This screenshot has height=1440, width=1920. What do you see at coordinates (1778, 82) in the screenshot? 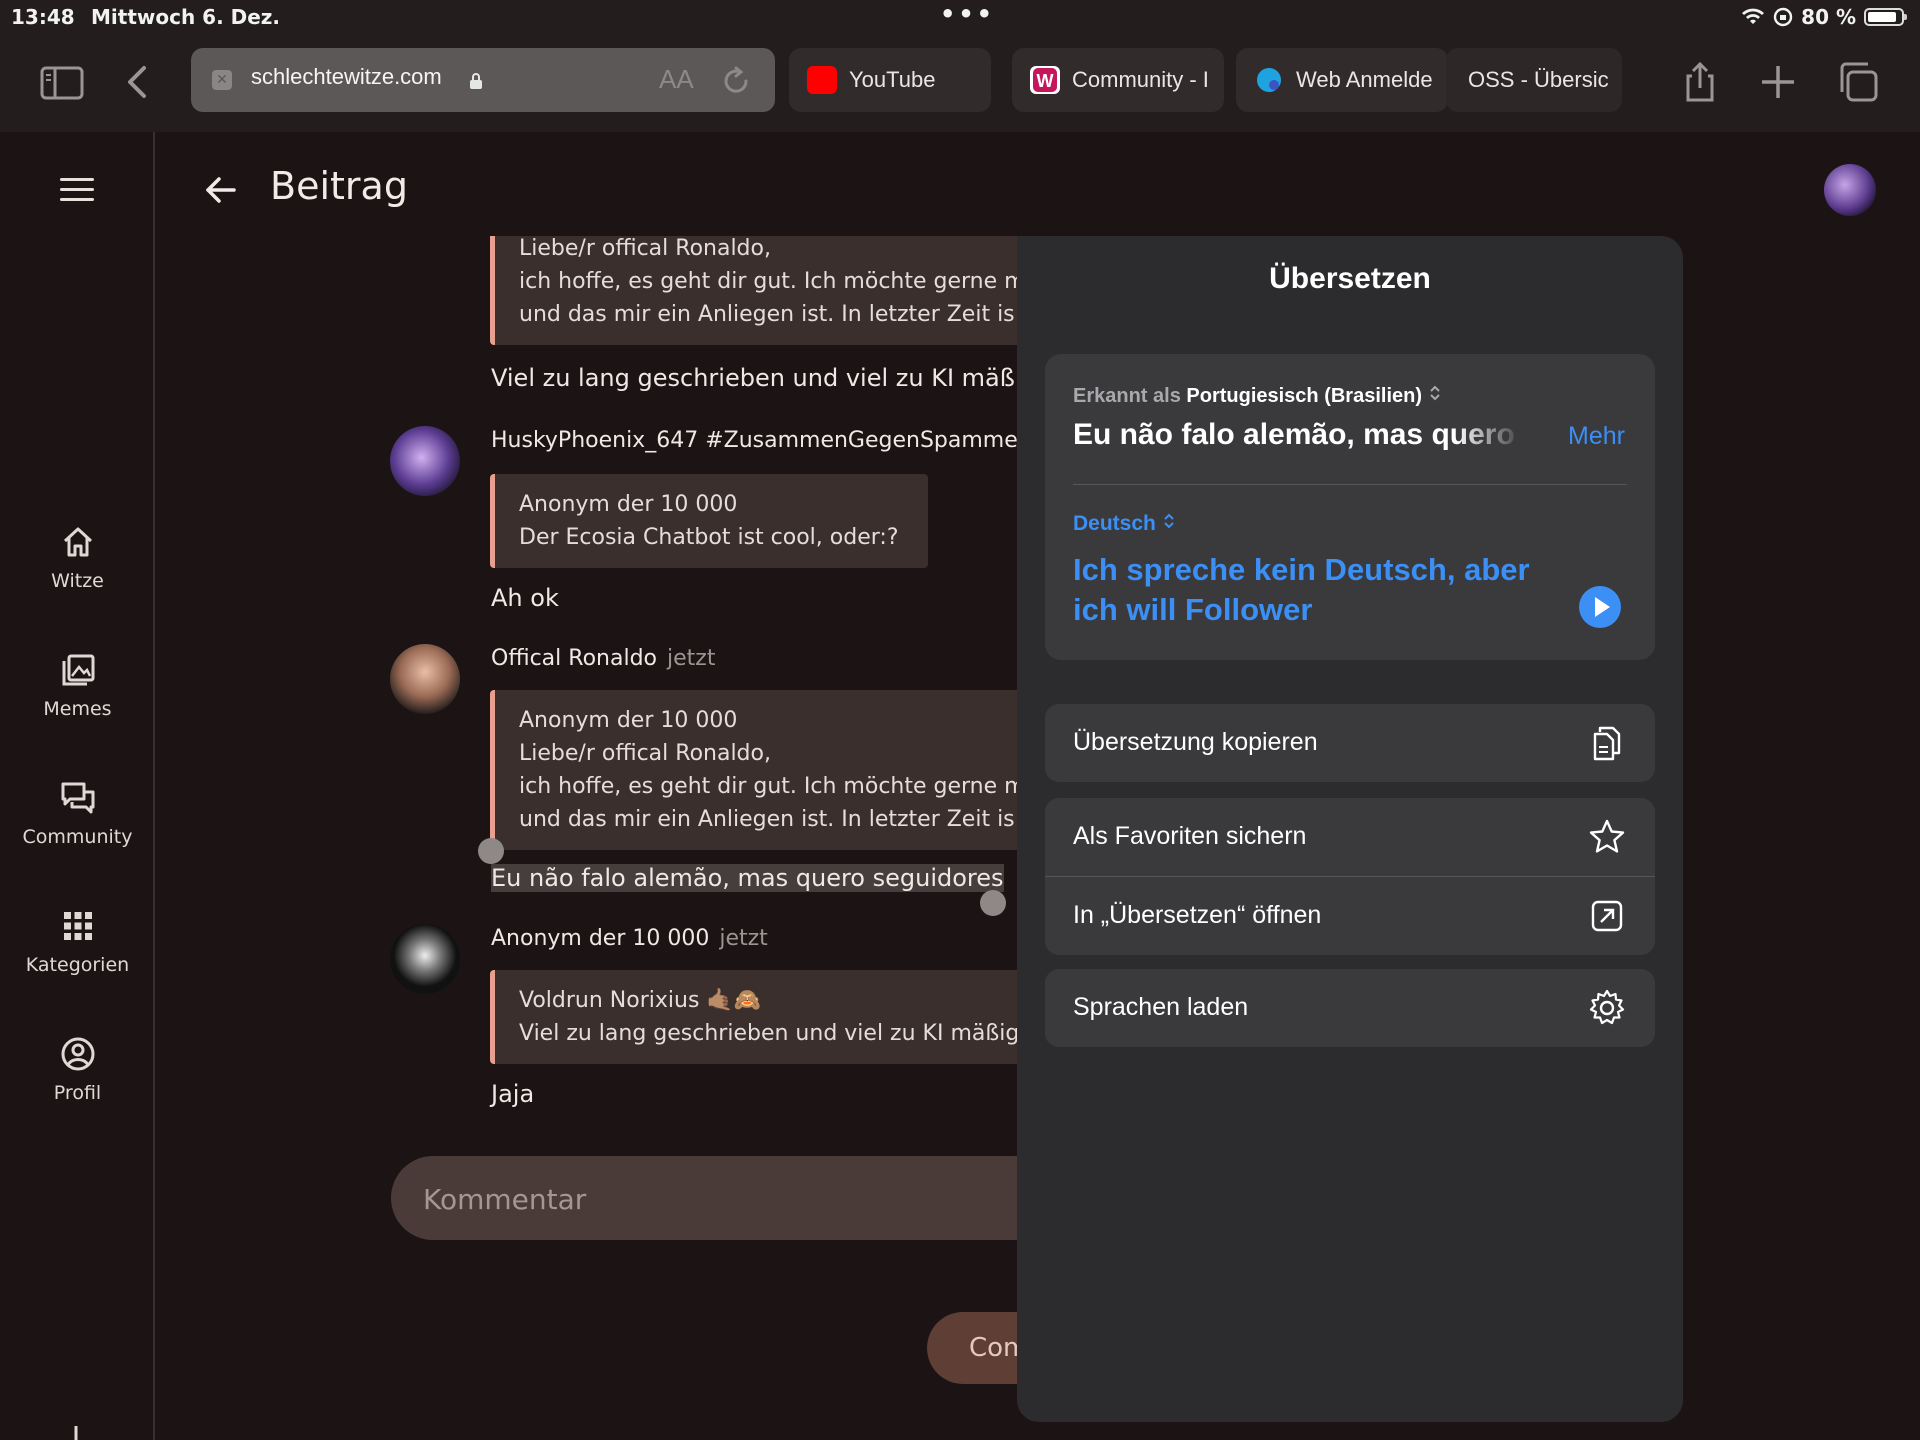
I see `new-tab-icon` at bounding box center [1778, 82].